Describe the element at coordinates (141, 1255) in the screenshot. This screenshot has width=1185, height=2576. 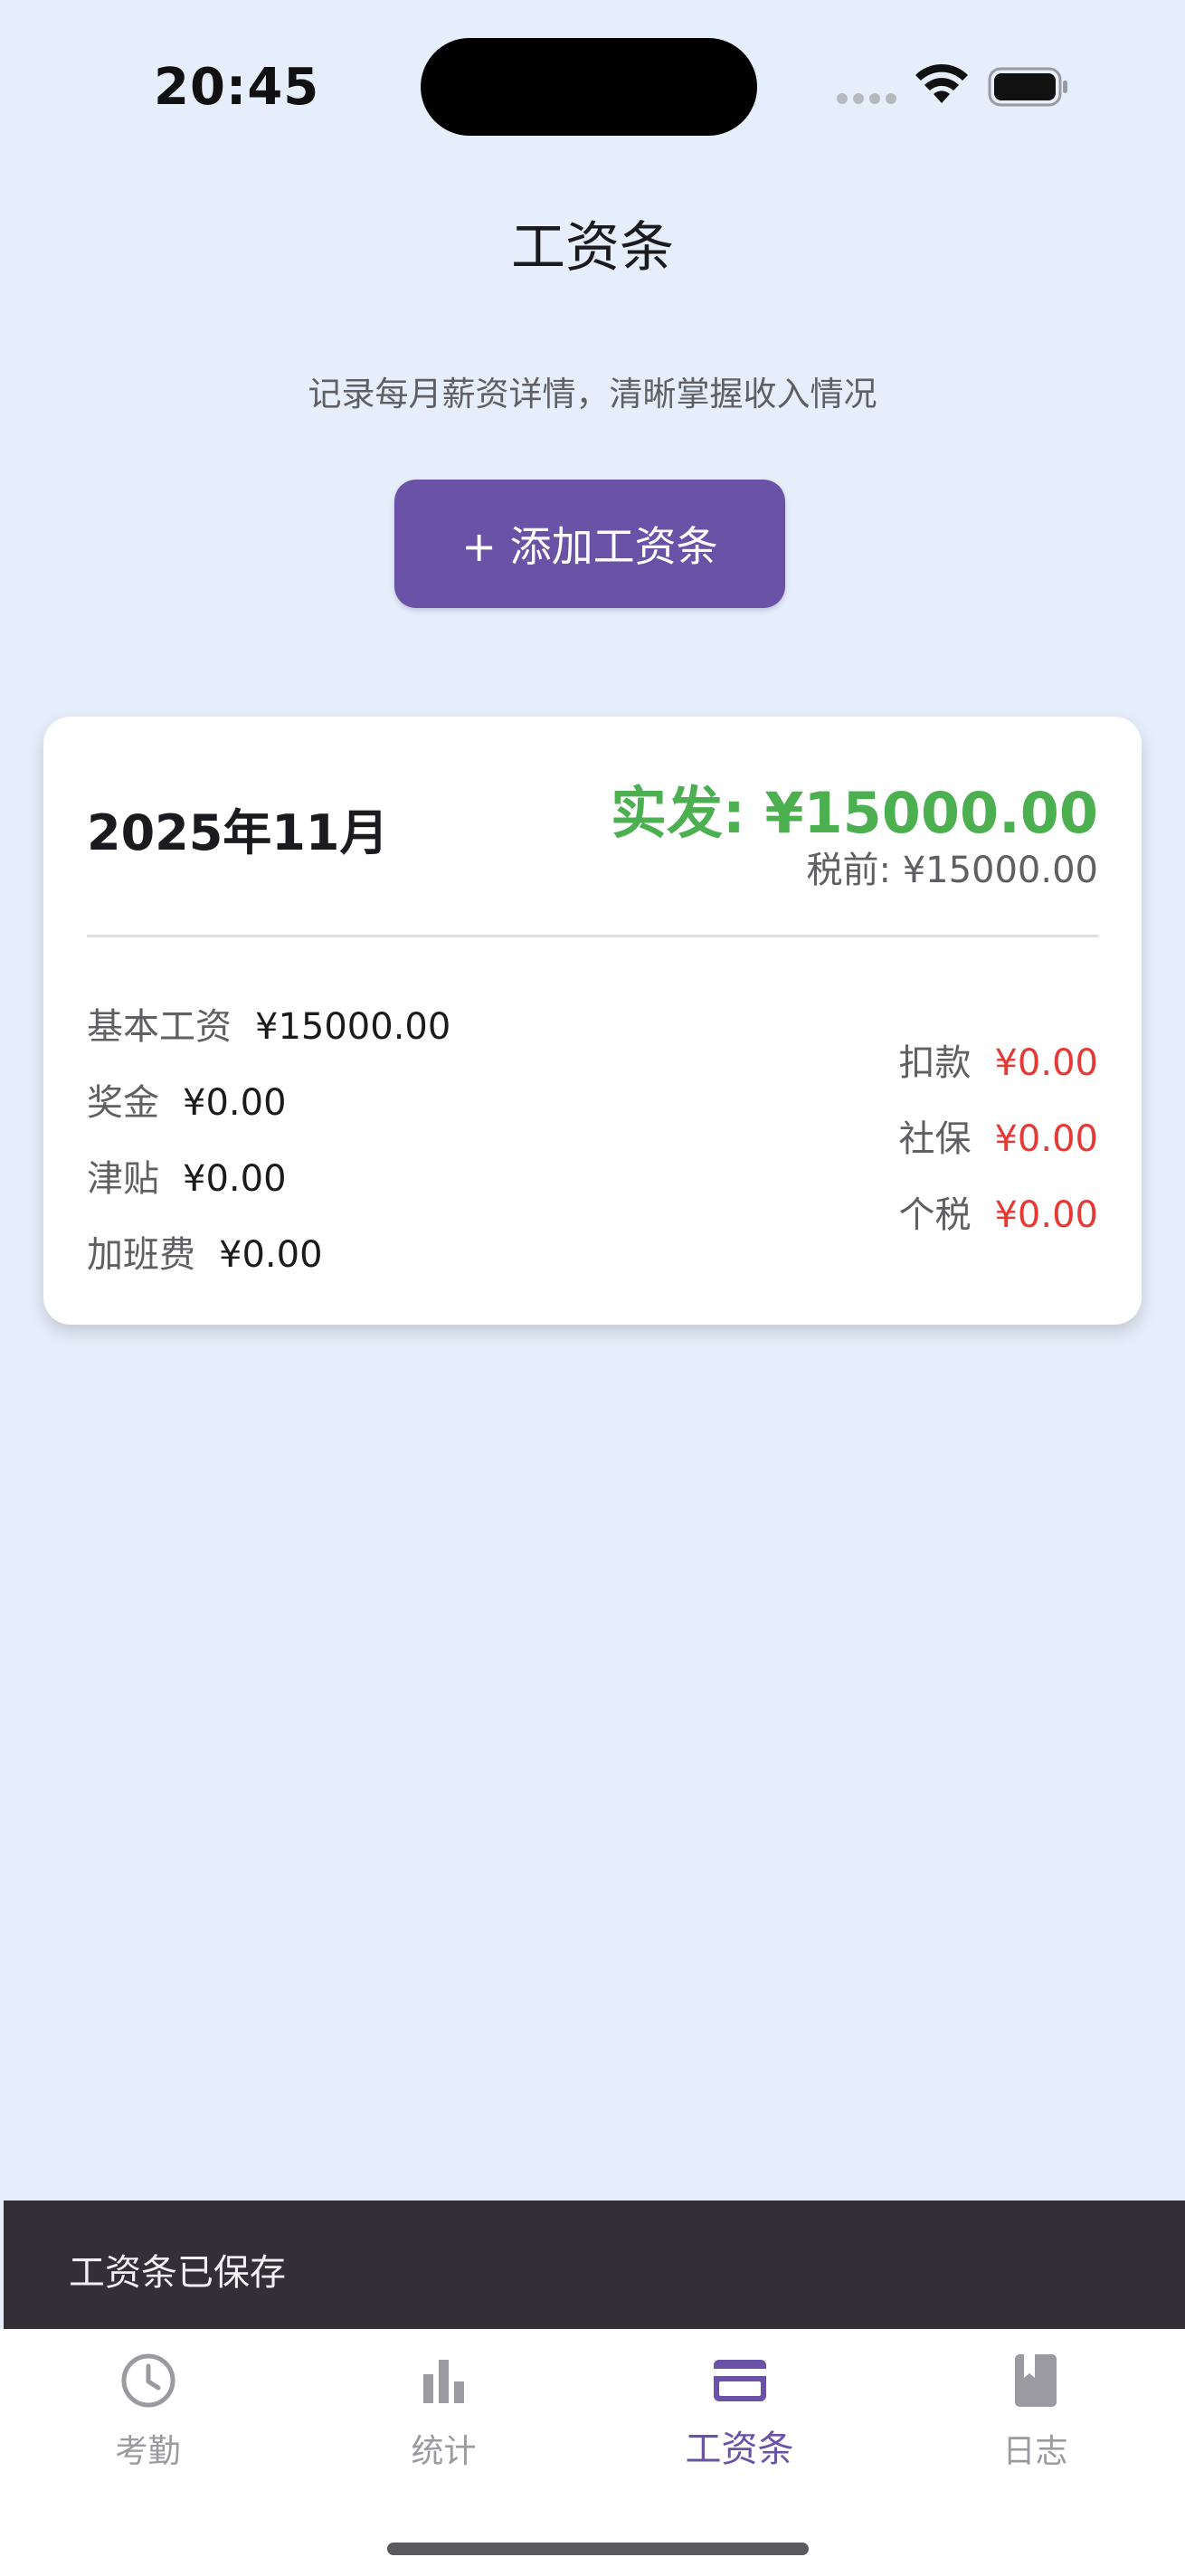
I see `income-label: 加班费` at that location.